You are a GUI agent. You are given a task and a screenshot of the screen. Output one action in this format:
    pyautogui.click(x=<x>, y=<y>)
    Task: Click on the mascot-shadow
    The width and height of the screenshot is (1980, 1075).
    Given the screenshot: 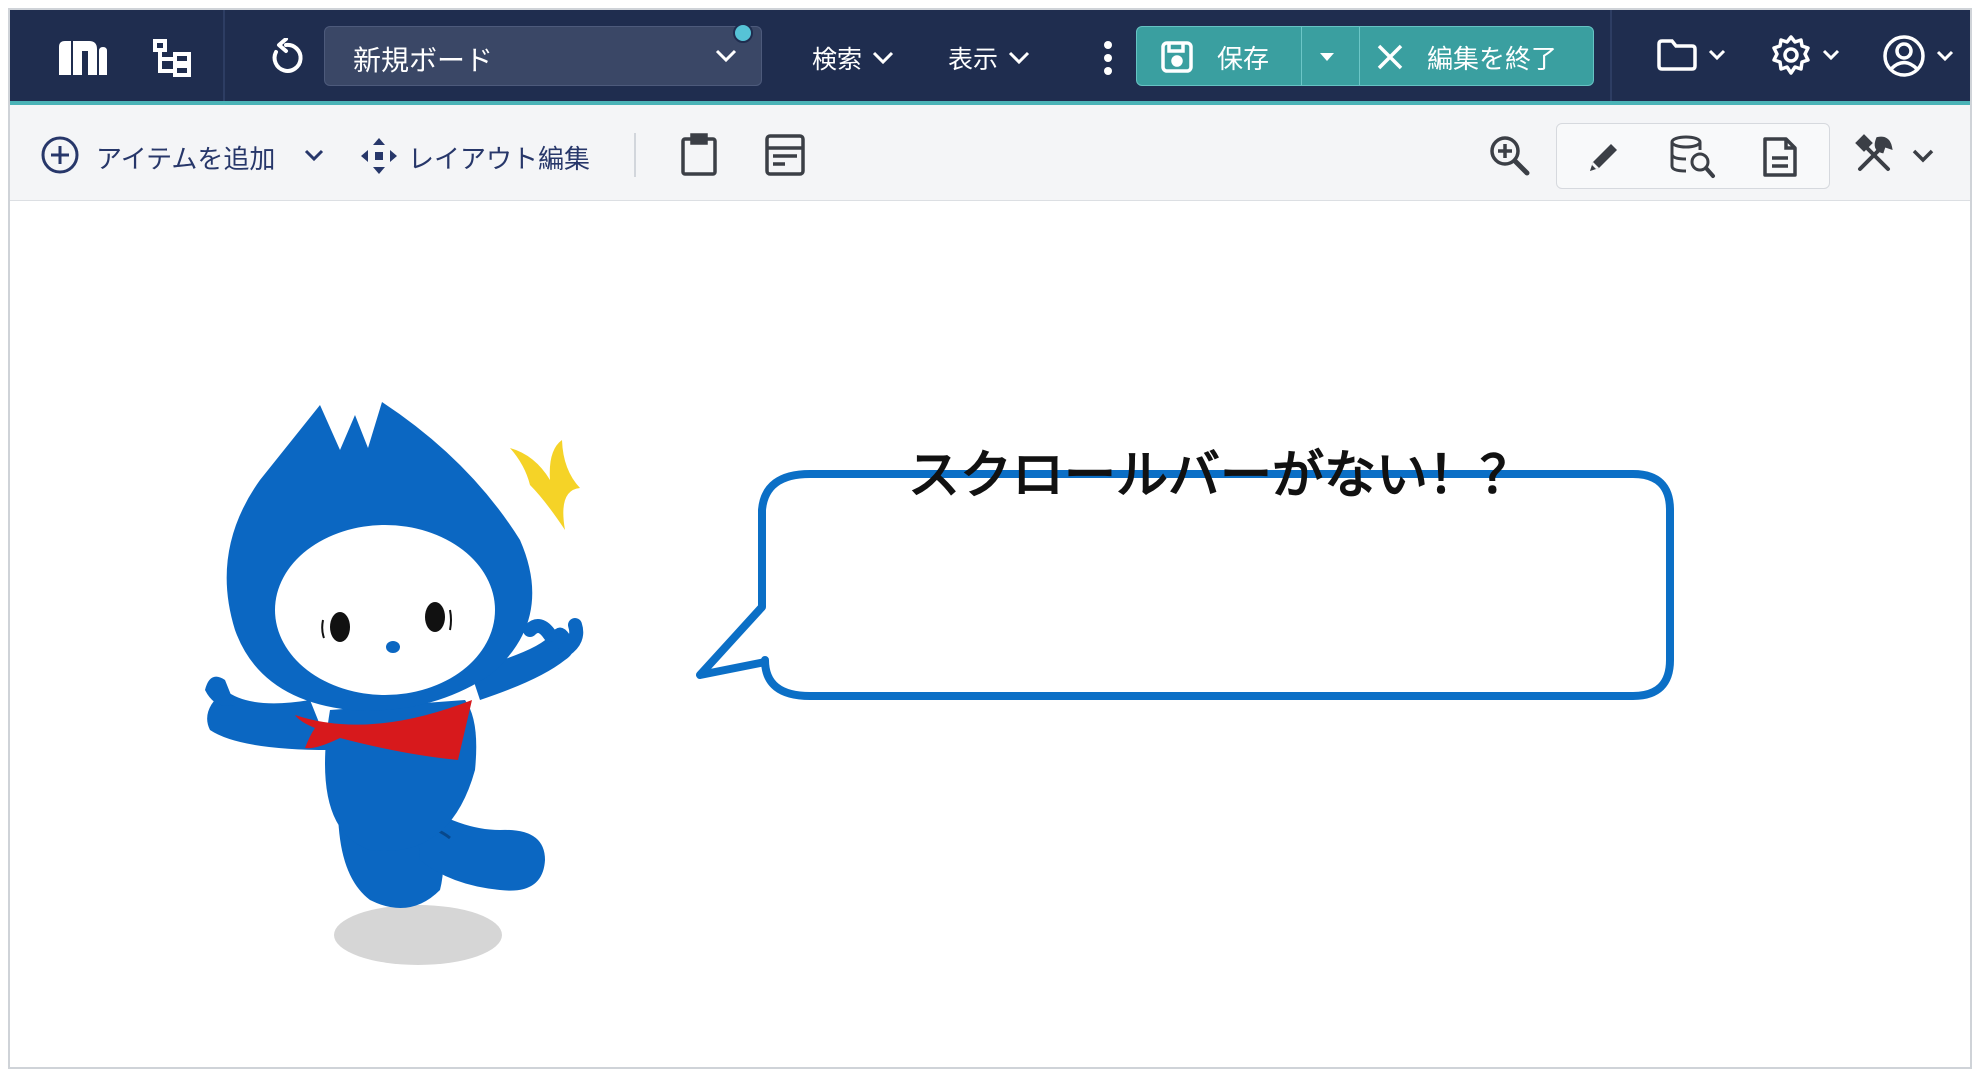 What is the action you would take?
    pyautogui.click(x=418, y=935)
    